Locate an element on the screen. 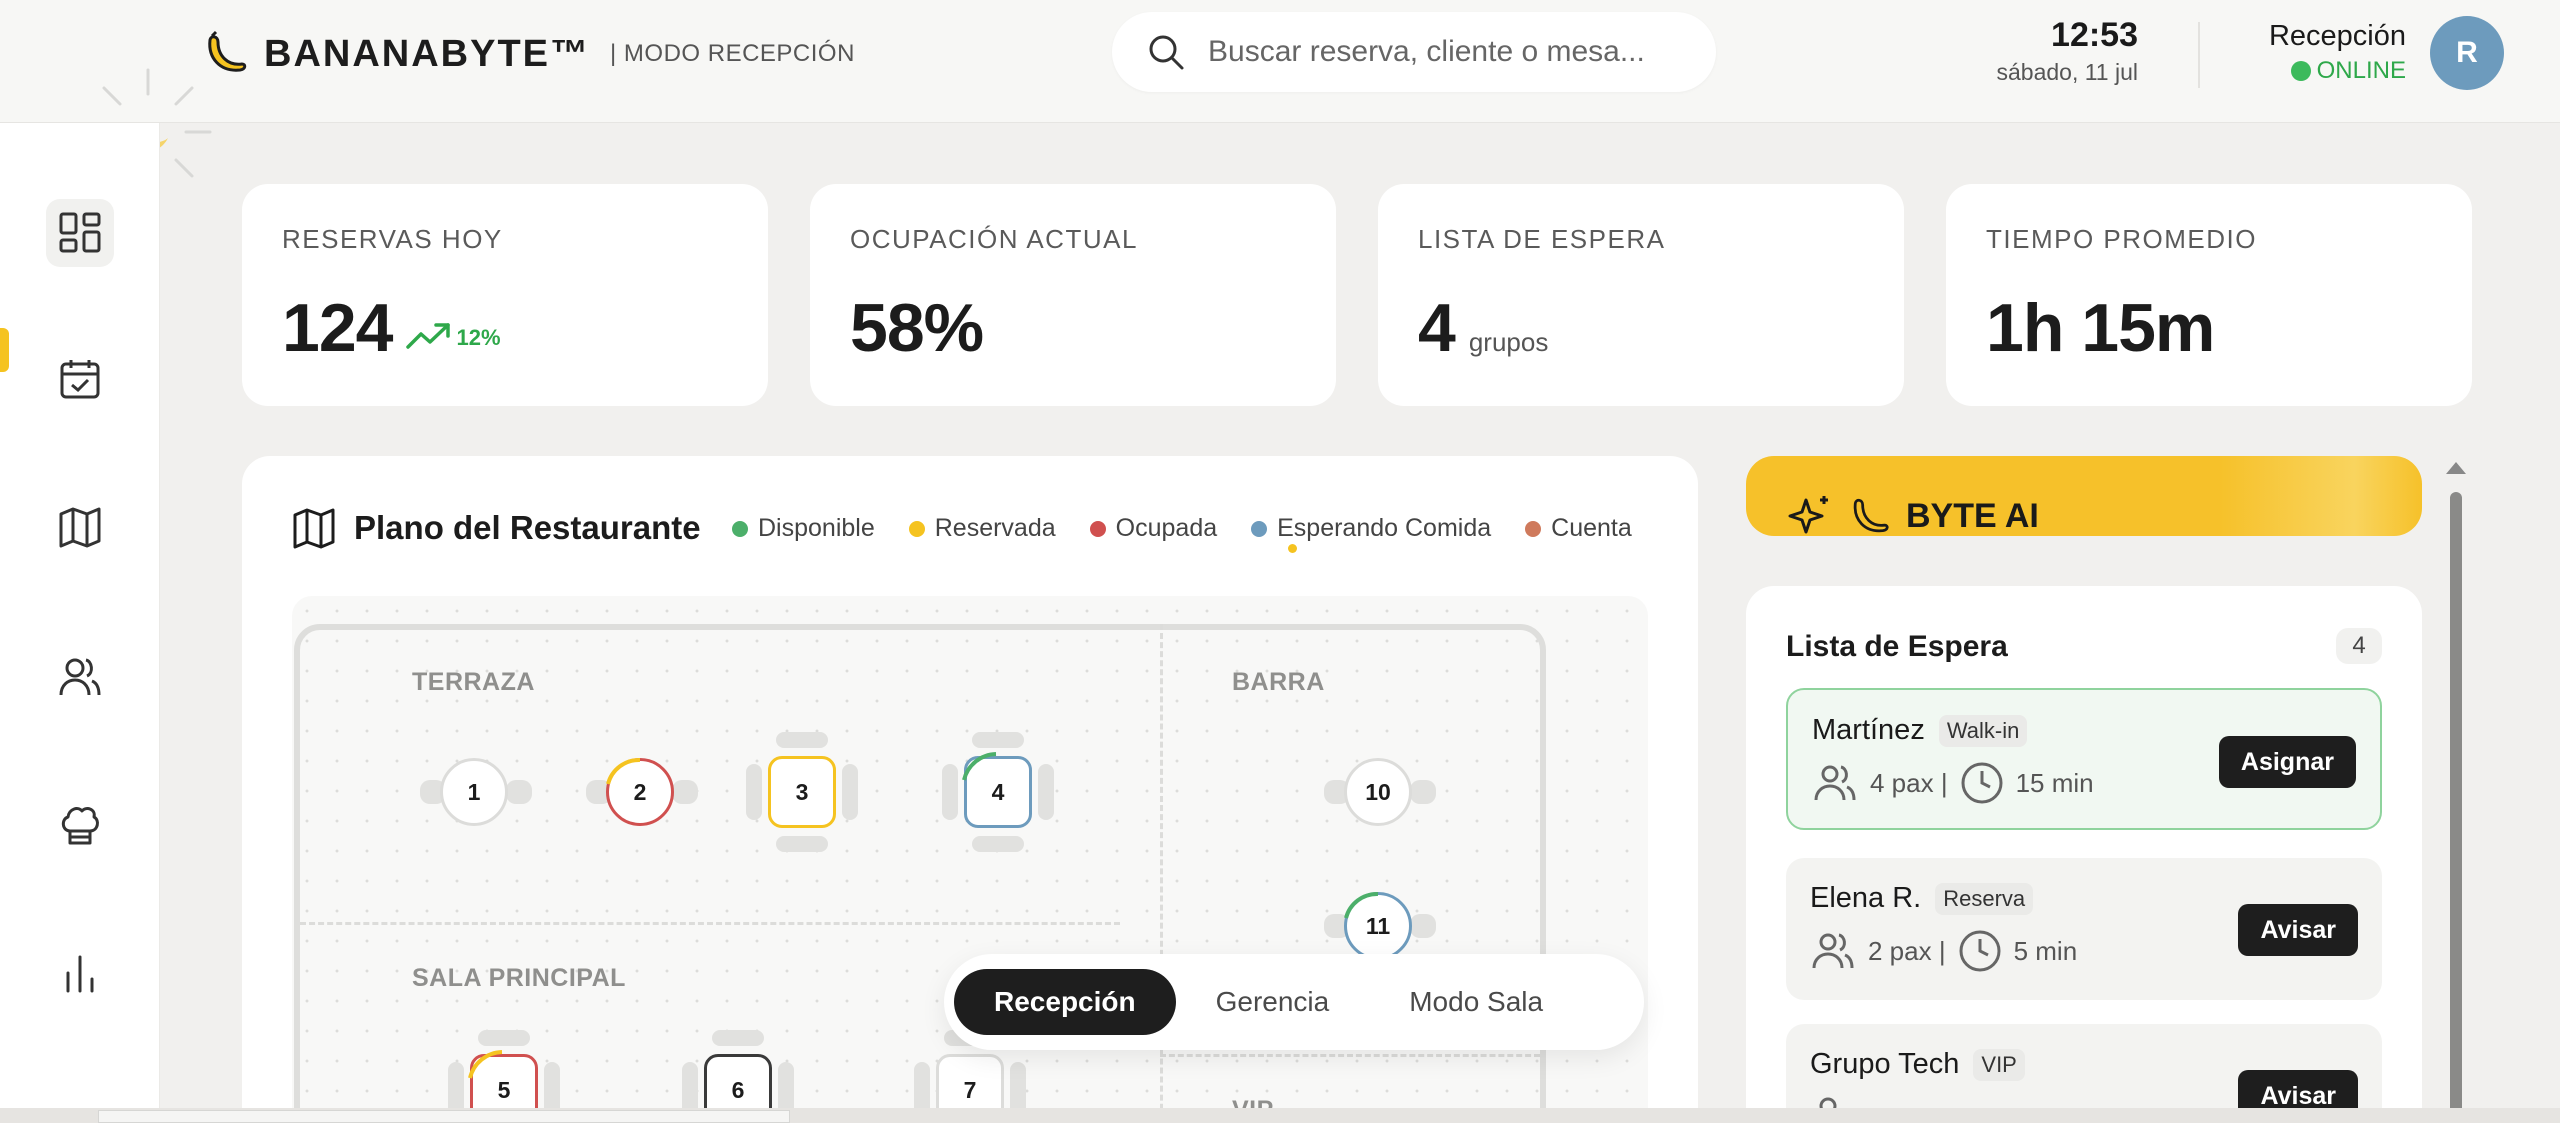 The height and width of the screenshot is (1123, 2560). nav-reservations is located at coordinates (80, 379).